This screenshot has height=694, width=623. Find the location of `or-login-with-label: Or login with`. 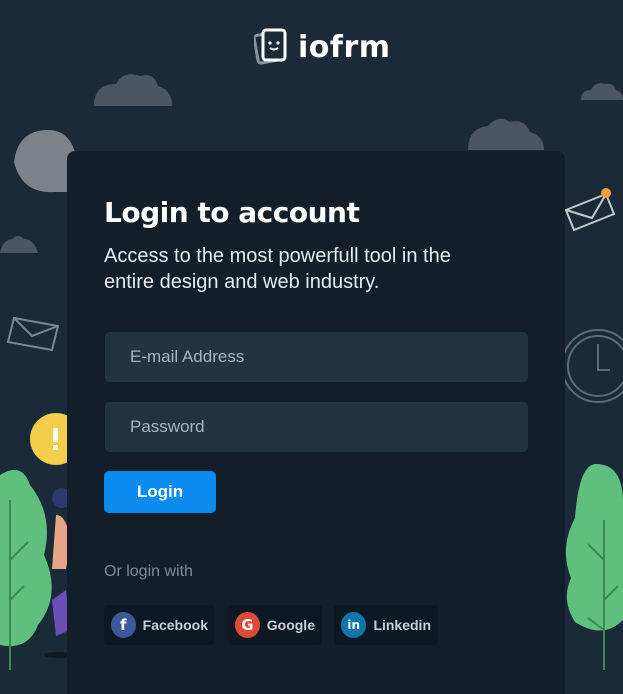

or-login-with-label: Or login with is located at coordinates (148, 571).